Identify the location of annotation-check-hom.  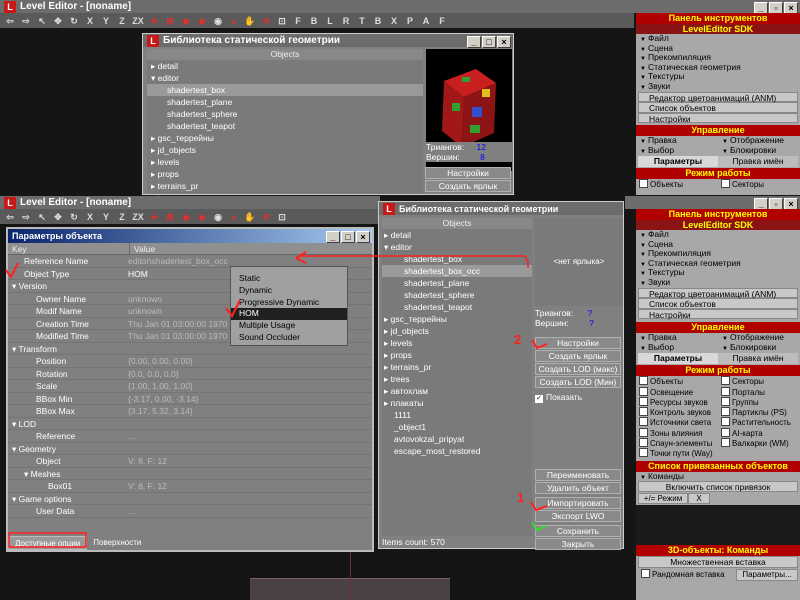
(233, 308).